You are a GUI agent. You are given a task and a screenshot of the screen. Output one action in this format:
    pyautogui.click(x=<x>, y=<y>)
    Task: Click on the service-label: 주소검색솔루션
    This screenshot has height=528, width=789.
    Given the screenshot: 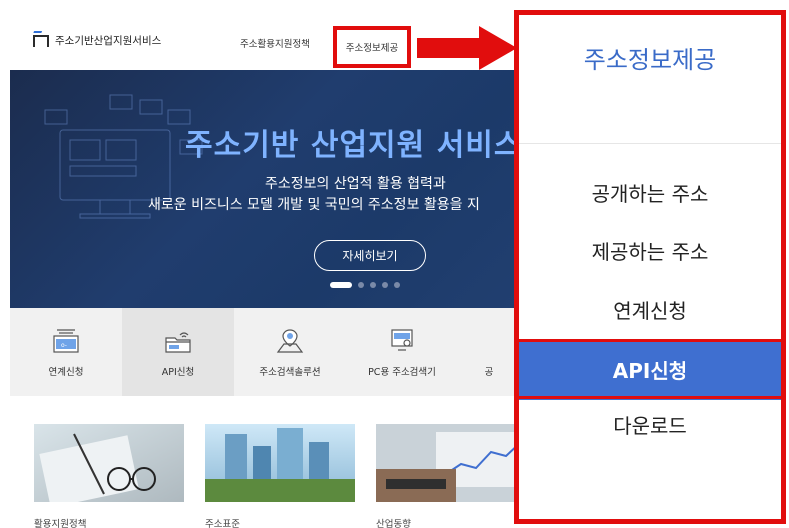 What is the action you would take?
    pyautogui.click(x=290, y=372)
    